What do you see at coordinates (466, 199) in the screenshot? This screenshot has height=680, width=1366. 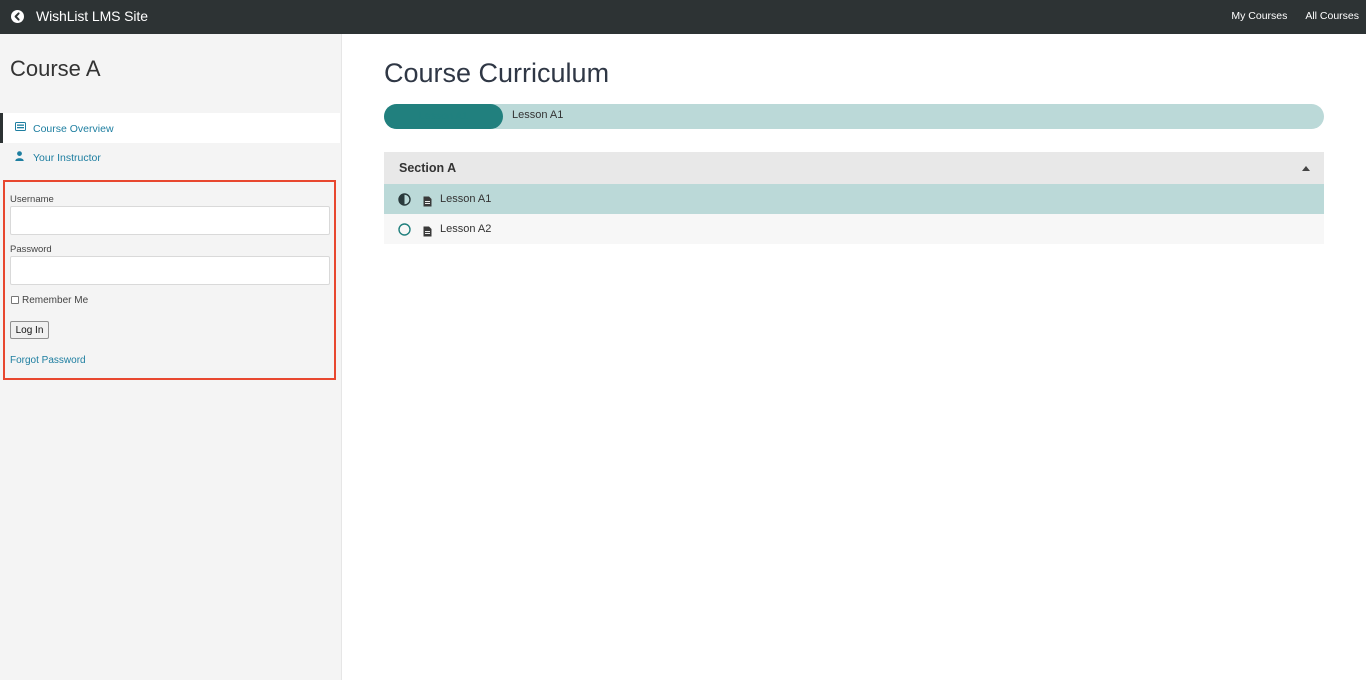 I see `lesson-label: Lesson A1` at bounding box center [466, 199].